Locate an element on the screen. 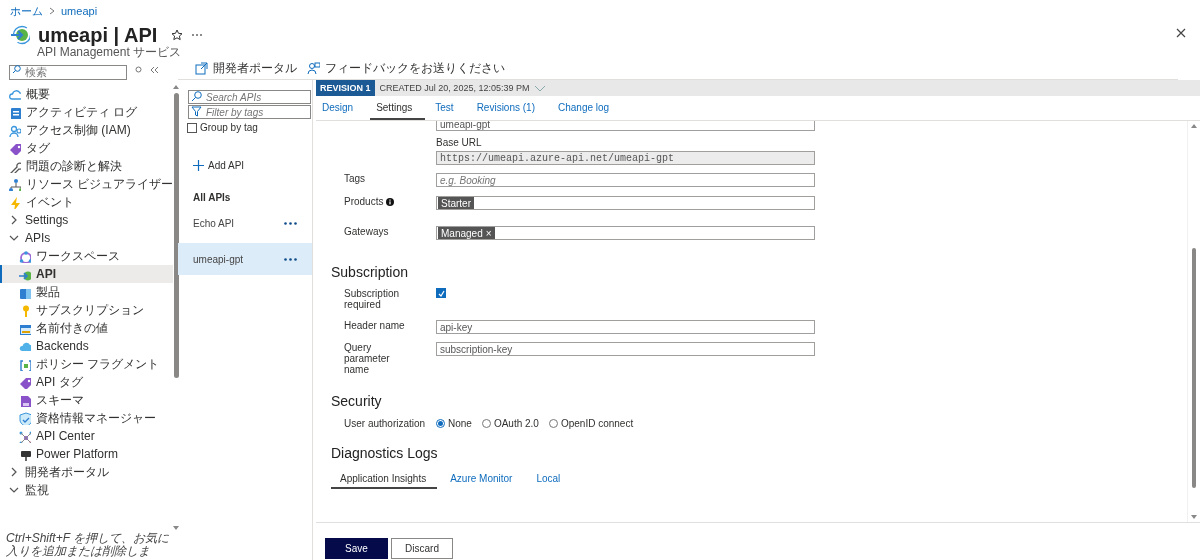 Image resolution: width=1200 pixels, height=560 pixels. input-field: Starter is located at coordinates (625, 203).